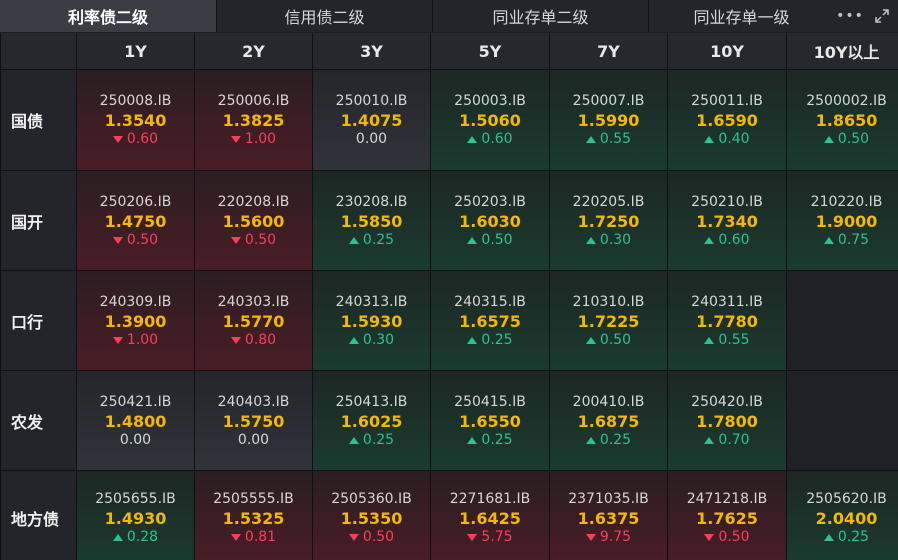 The height and width of the screenshot is (560, 898). I want to click on bond-cell: 250206.IB 1.4750 0.50, so click(135, 220).